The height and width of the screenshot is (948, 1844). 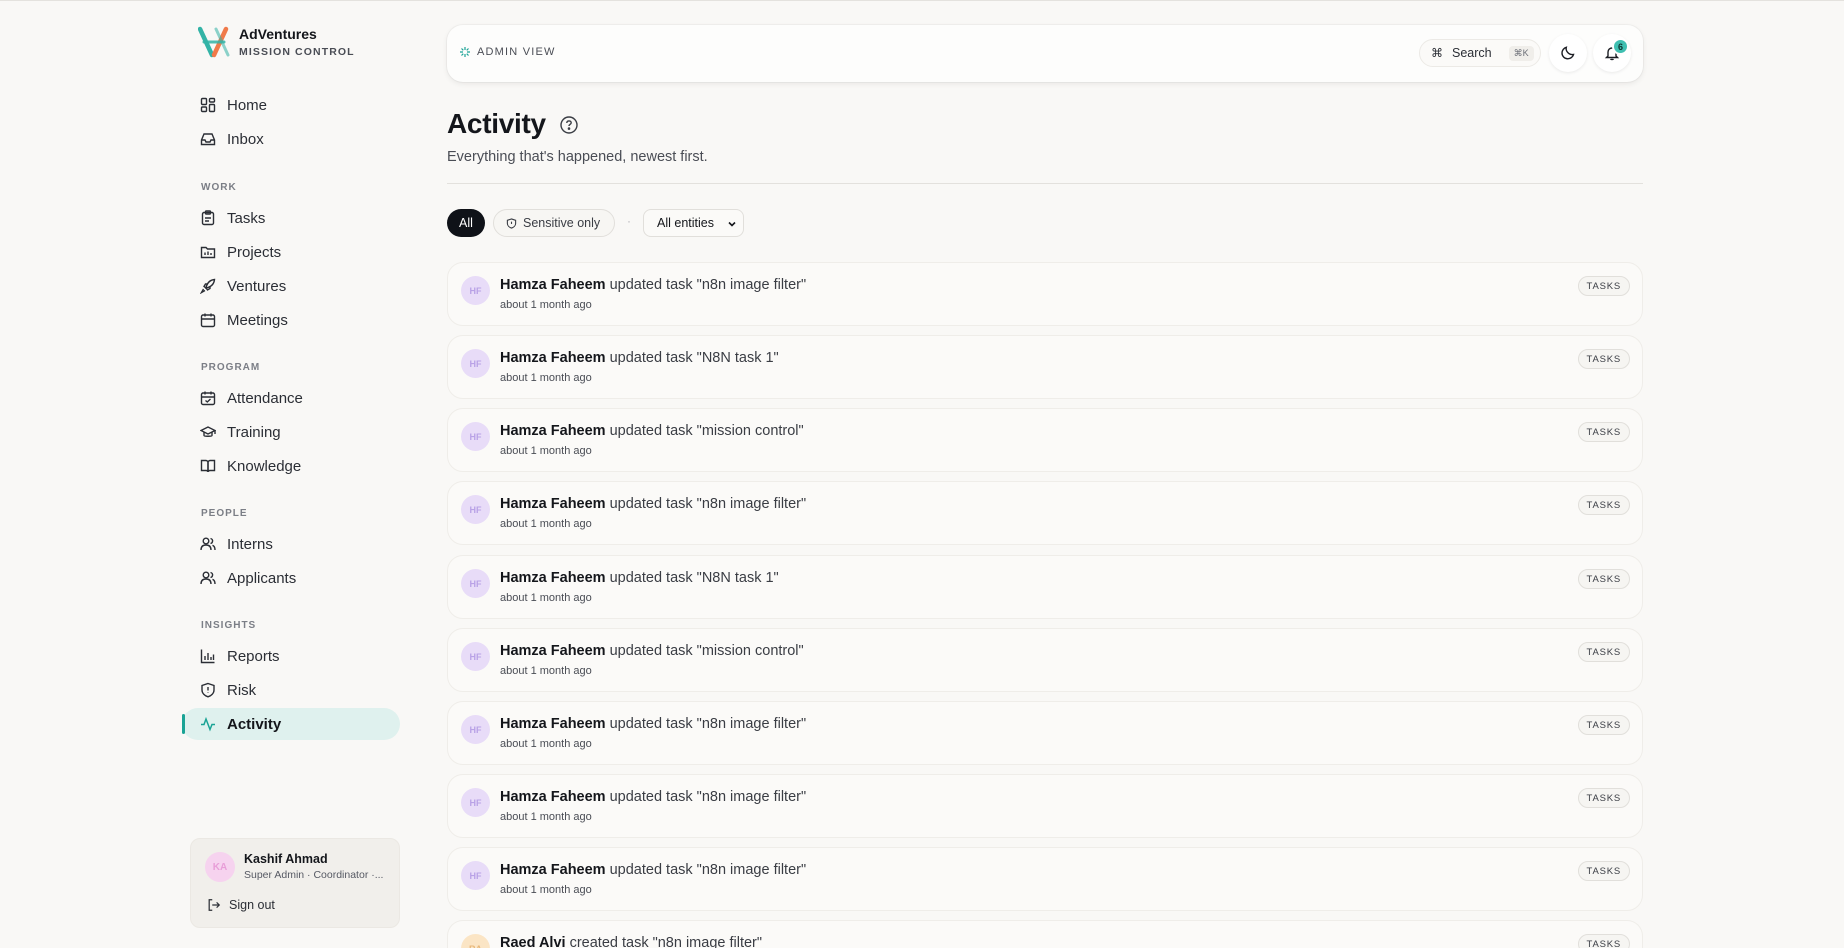 What do you see at coordinates (219, 187) in the screenshot?
I see `section-title-work: WORK` at bounding box center [219, 187].